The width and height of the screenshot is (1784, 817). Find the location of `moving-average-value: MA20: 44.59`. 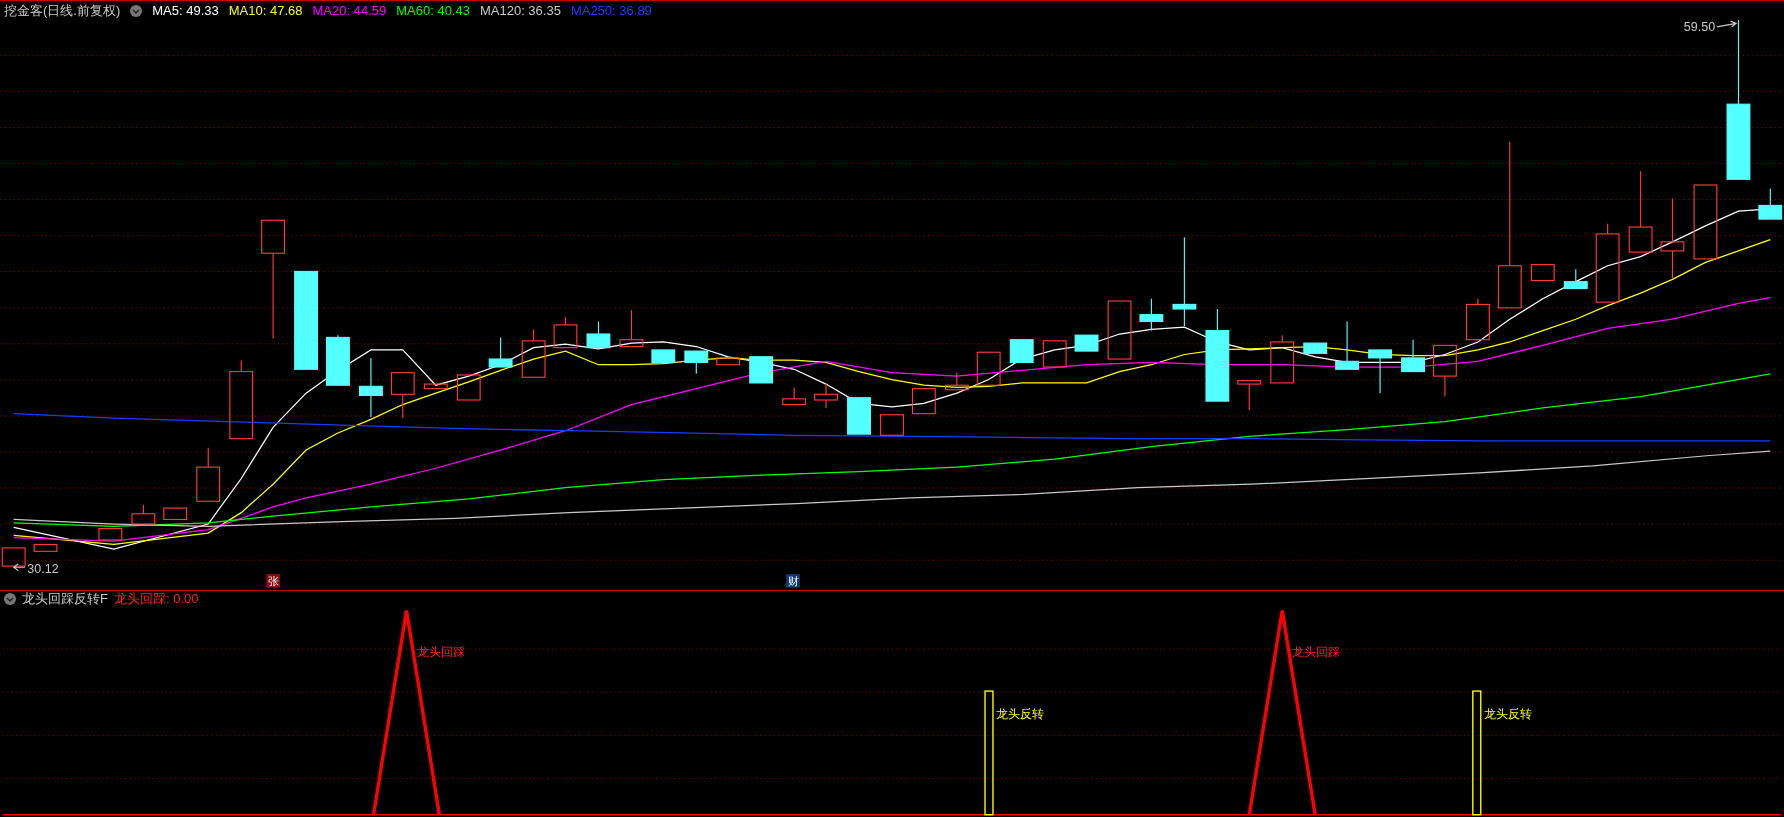

moving-average-value: MA20: 44.59 is located at coordinates (349, 10).